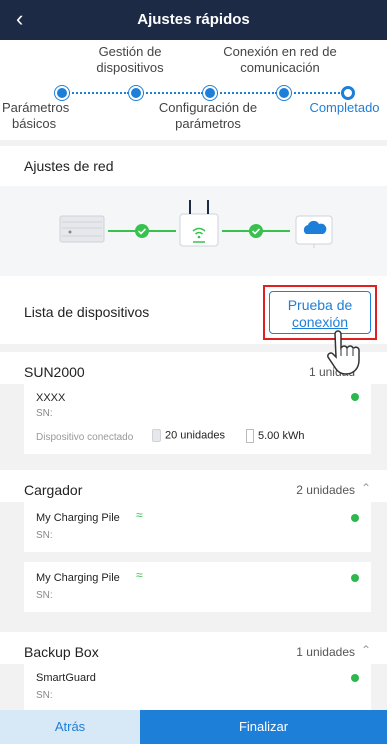 This screenshot has height=744, width=387. What do you see at coordinates (61, 652) in the screenshot?
I see `group-name: Backup Box` at bounding box center [61, 652].